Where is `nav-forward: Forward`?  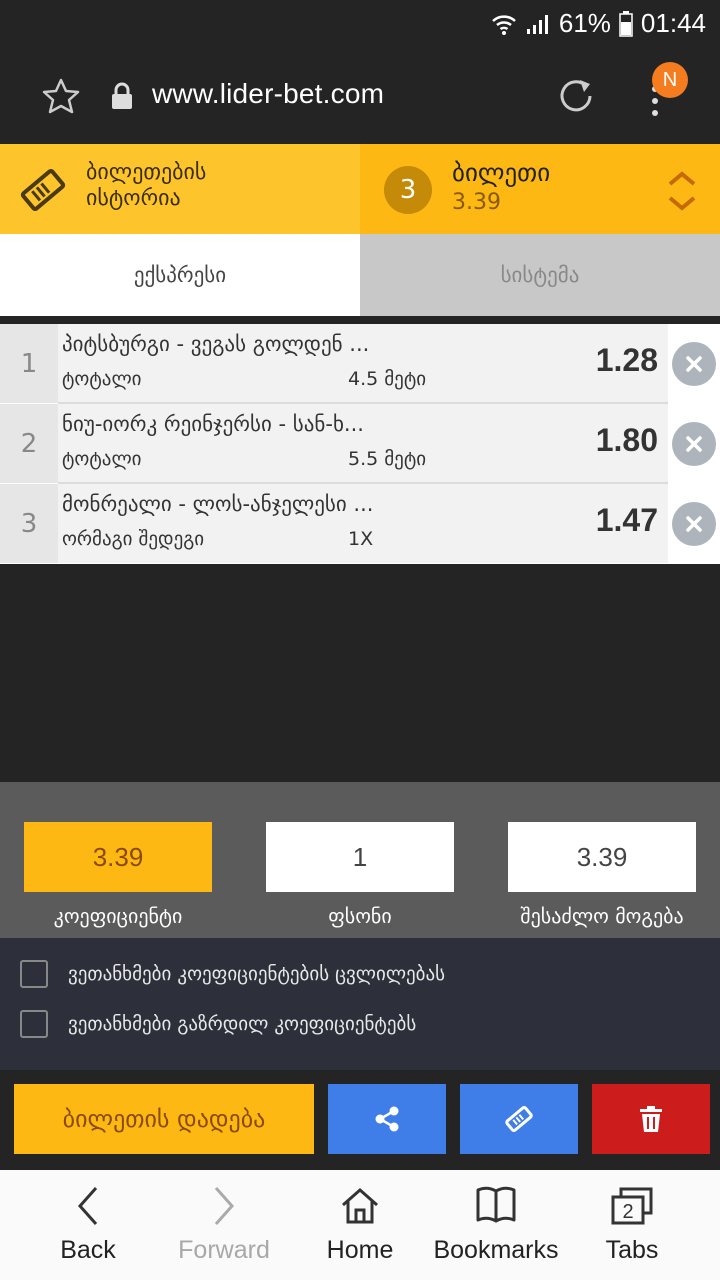 nav-forward: Forward is located at coordinates (224, 1225).